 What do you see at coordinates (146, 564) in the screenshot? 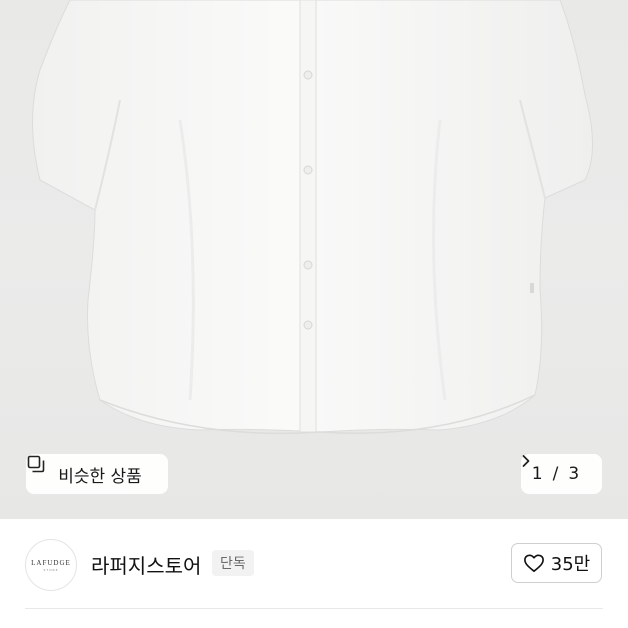
I see `store-name: 라퍼지스토어` at bounding box center [146, 564].